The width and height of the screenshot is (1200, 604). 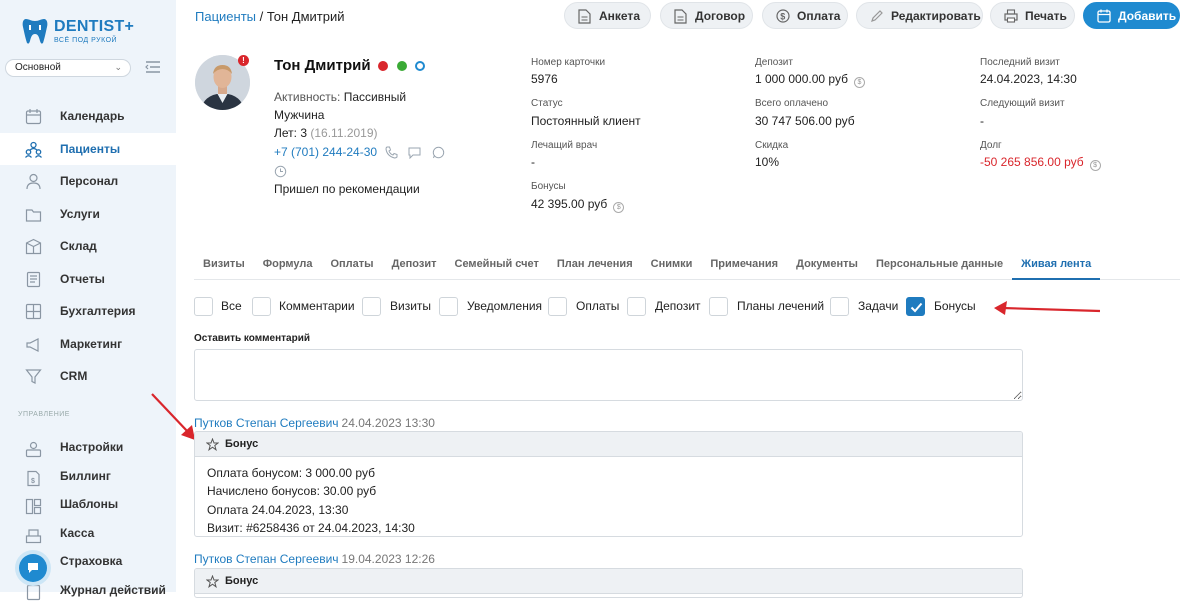 I want to click on tab-notes: Примечания, so click(x=744, y=268).